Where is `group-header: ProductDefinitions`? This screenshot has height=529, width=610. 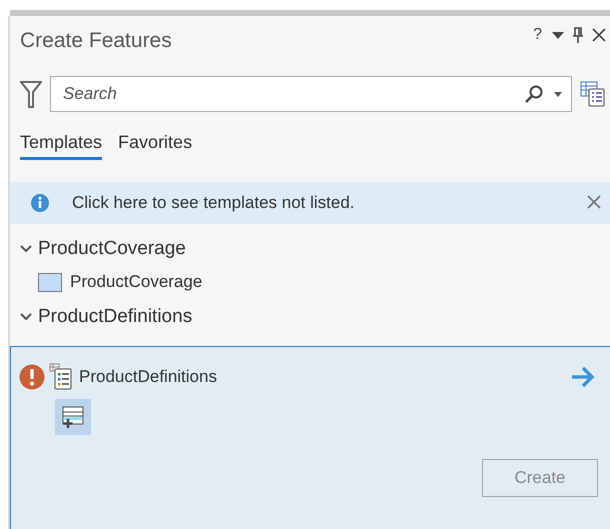 group-header: ProductDefinitions is located at coordinates (115, 317).